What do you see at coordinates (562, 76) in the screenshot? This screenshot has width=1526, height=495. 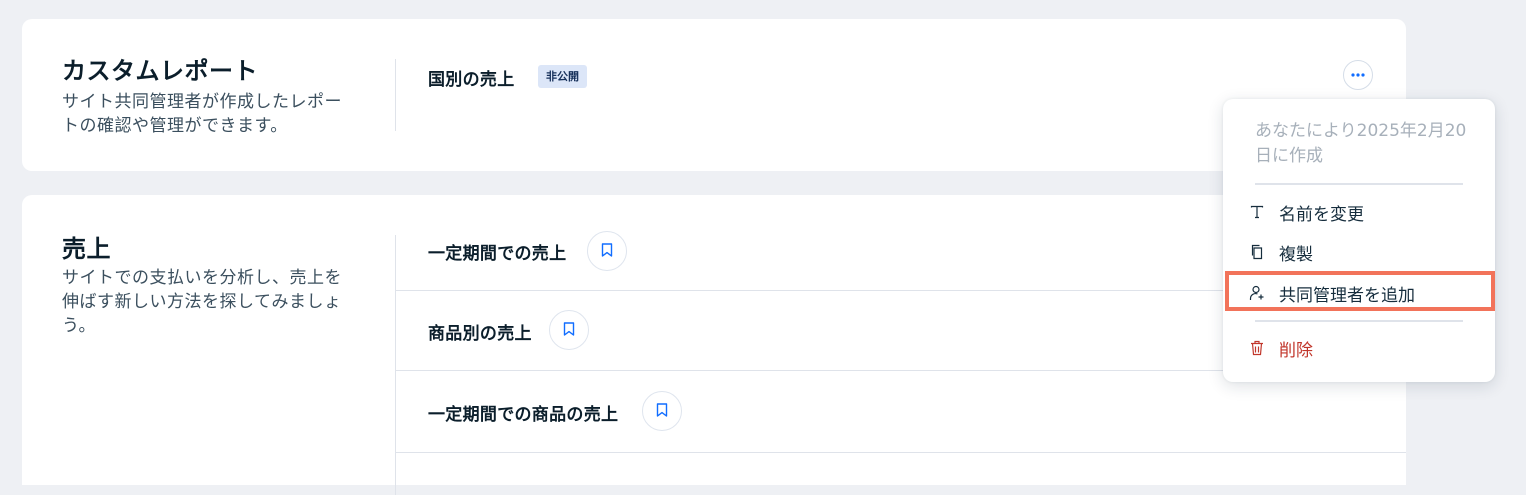 I see `status-badge: 非公開` at bounding box center [562, 76].